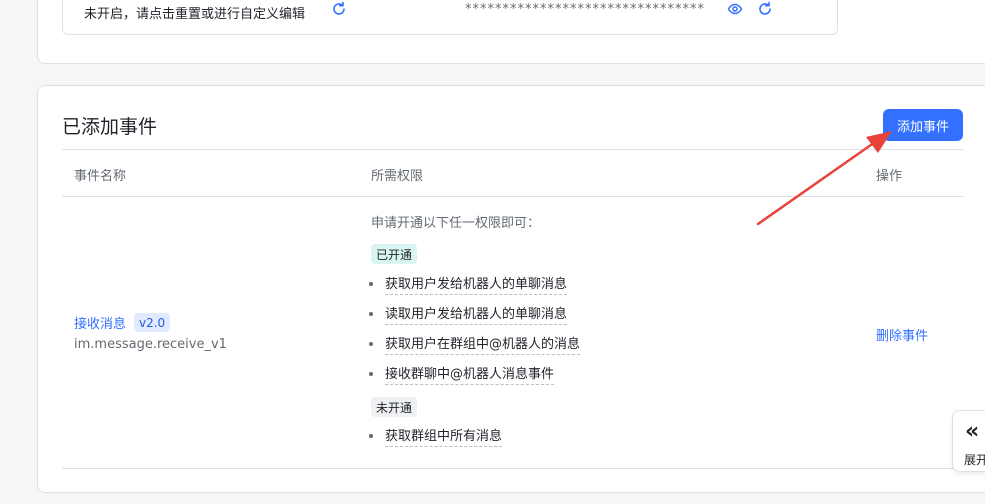 The height and width of the screenshot is (504, 985). I want to click on expand-label: 展开, so click(974, 460).